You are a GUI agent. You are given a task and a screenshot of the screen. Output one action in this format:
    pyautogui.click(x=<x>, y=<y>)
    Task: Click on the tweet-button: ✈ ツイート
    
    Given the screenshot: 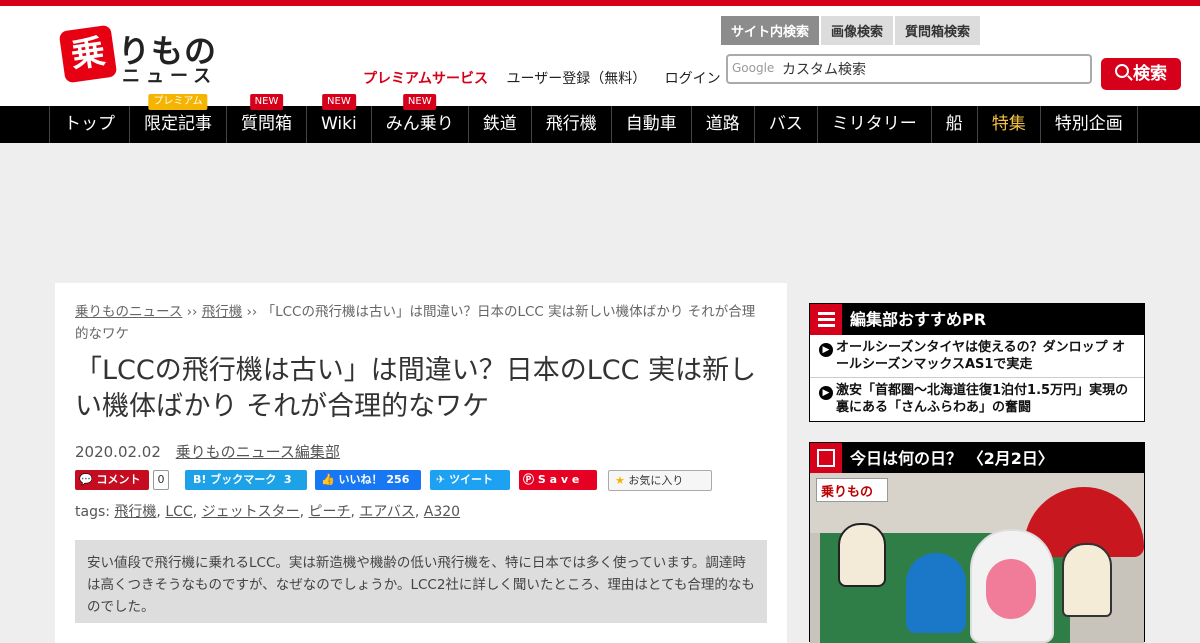 What is the action you would take?
    pyautogui.click(x=470, y=480)
    